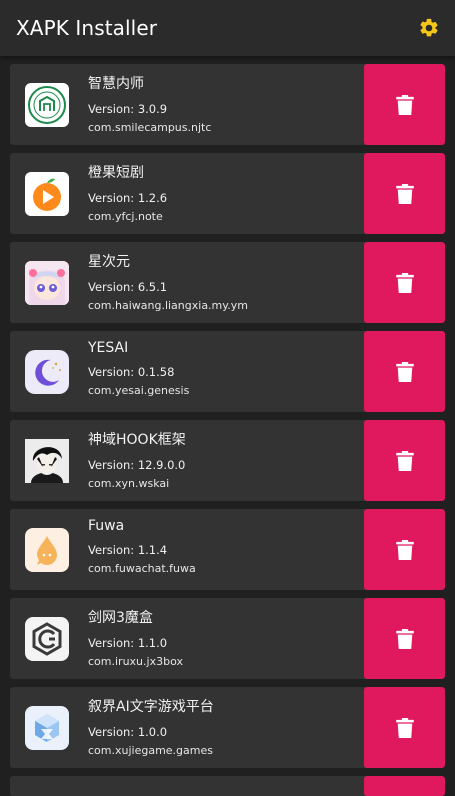 The width and height of the screenshot is (455, 796). What do you see at coordinates (47, 638) in the screenshot?
I see `hex-emblem-icon` at bounding box center [47, 638].